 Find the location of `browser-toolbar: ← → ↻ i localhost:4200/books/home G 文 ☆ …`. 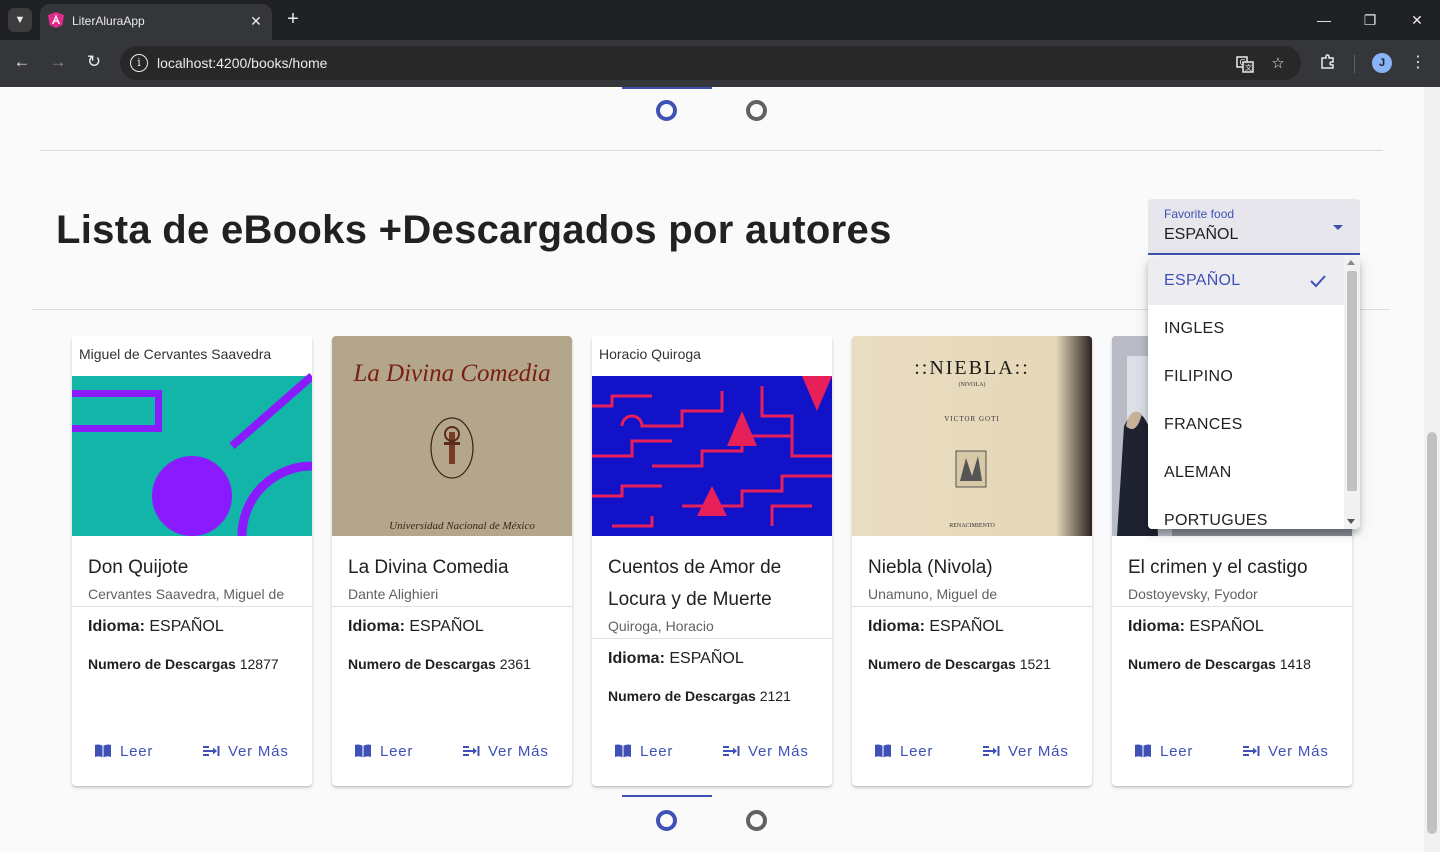

browser-toolbar: ← → ↻ i localhost:4200/books/home G 文 ☆ … is located at coordinates (720, 63).